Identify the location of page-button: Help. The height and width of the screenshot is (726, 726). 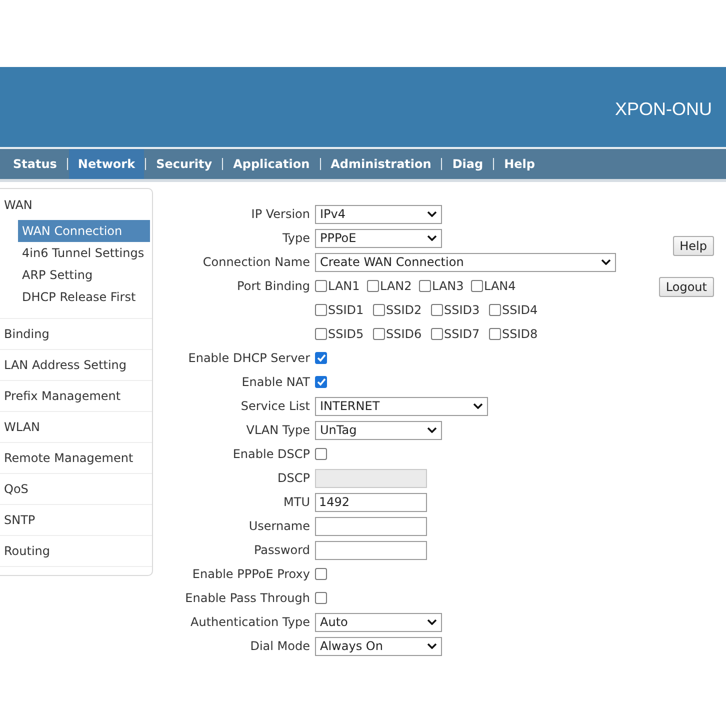
(693, 246).